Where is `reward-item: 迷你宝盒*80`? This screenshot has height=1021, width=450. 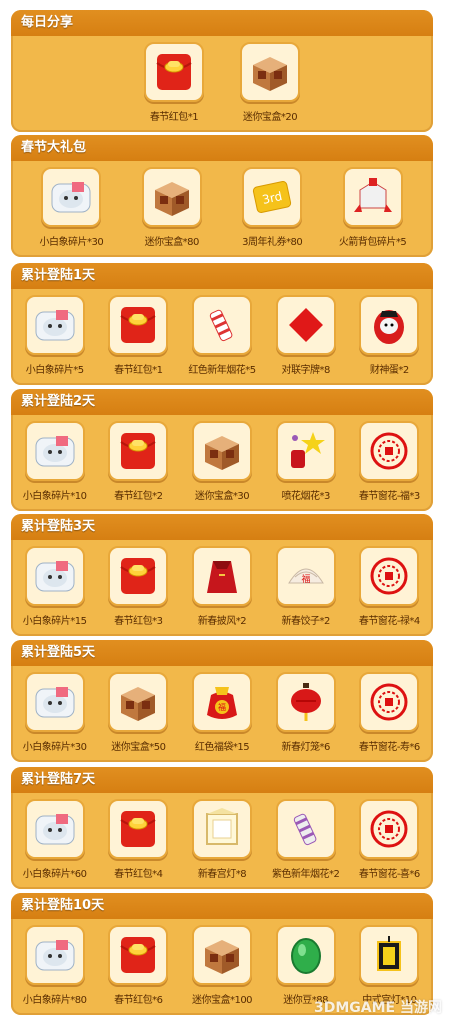 reward-item: 迷你宝盒*80 is located at coordinates (172, 207).